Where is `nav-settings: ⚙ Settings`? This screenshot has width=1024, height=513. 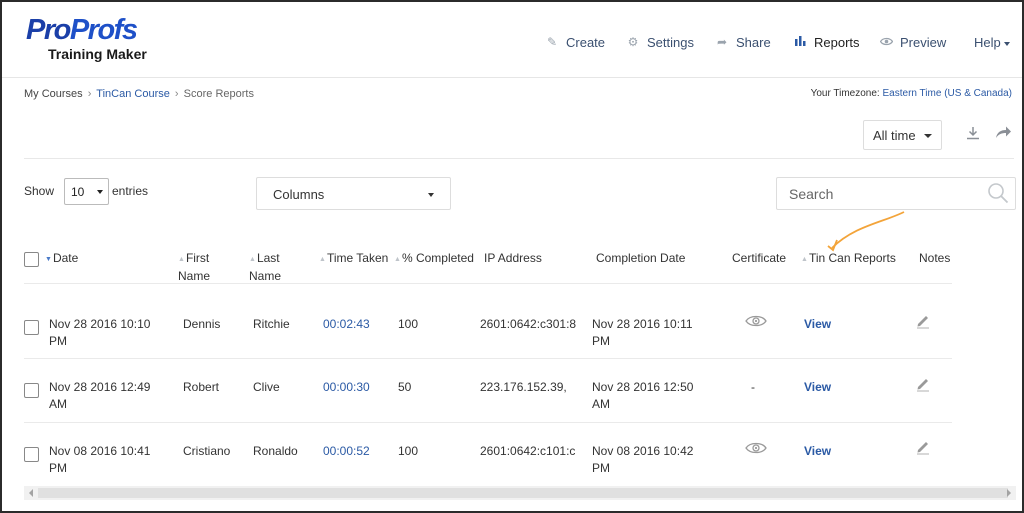
nav-settings: ⚙ Settings is located at coordinates (660, 42).